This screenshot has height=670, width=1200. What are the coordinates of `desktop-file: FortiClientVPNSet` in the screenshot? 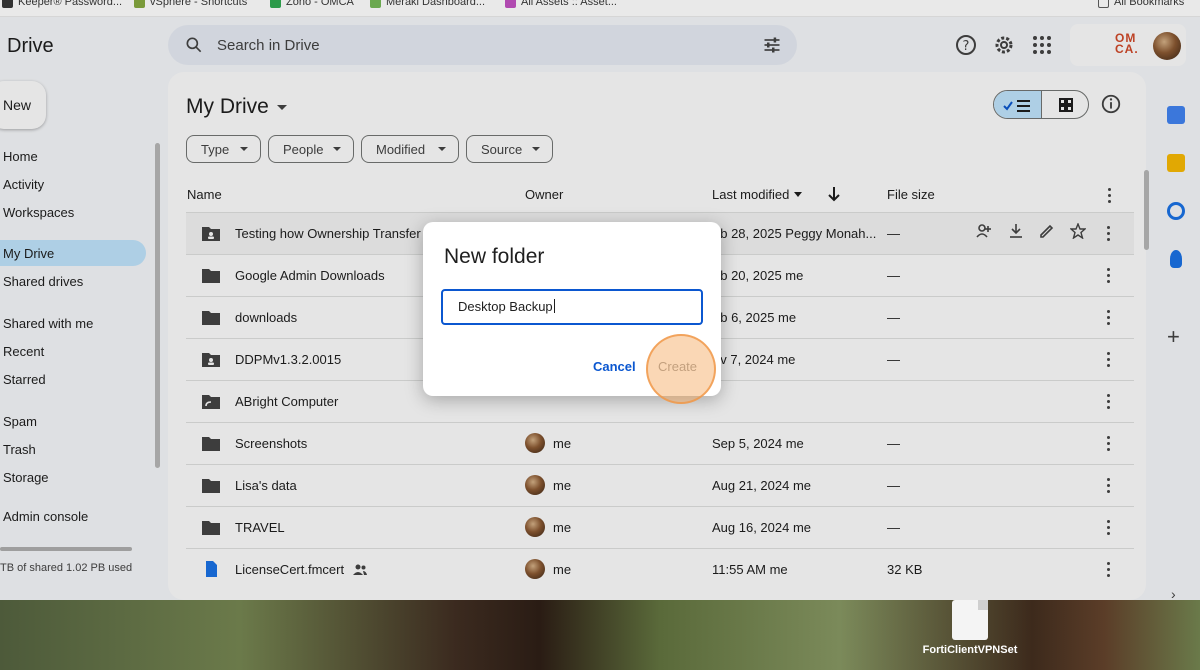 It's located at (970, 635).